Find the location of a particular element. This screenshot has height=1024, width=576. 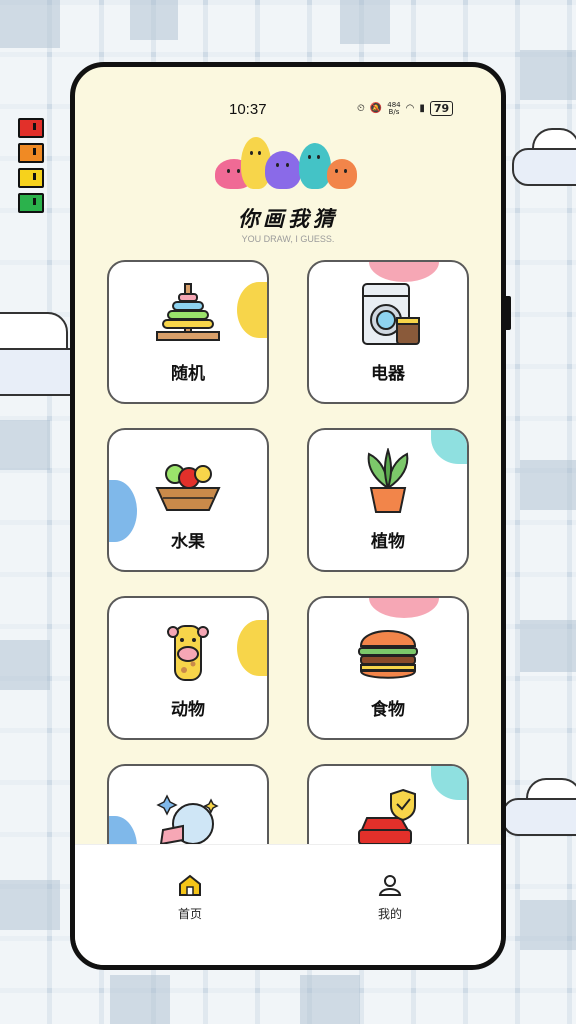

battery-indicator: 79 is located at coordinates (441, 108).